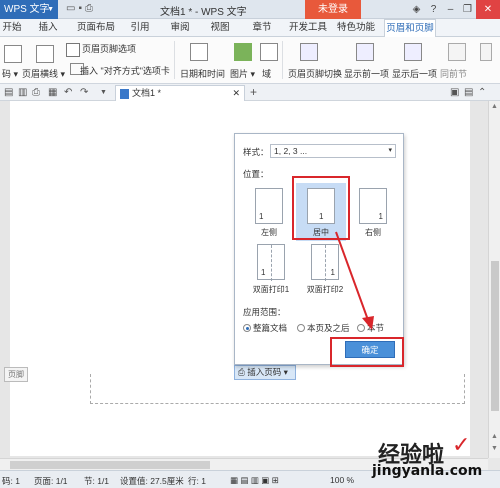  What do you see at coordinates (325, 262) in the screenshot?
I see `position-duplex2-option: 1` at bounding box center [325, 262].